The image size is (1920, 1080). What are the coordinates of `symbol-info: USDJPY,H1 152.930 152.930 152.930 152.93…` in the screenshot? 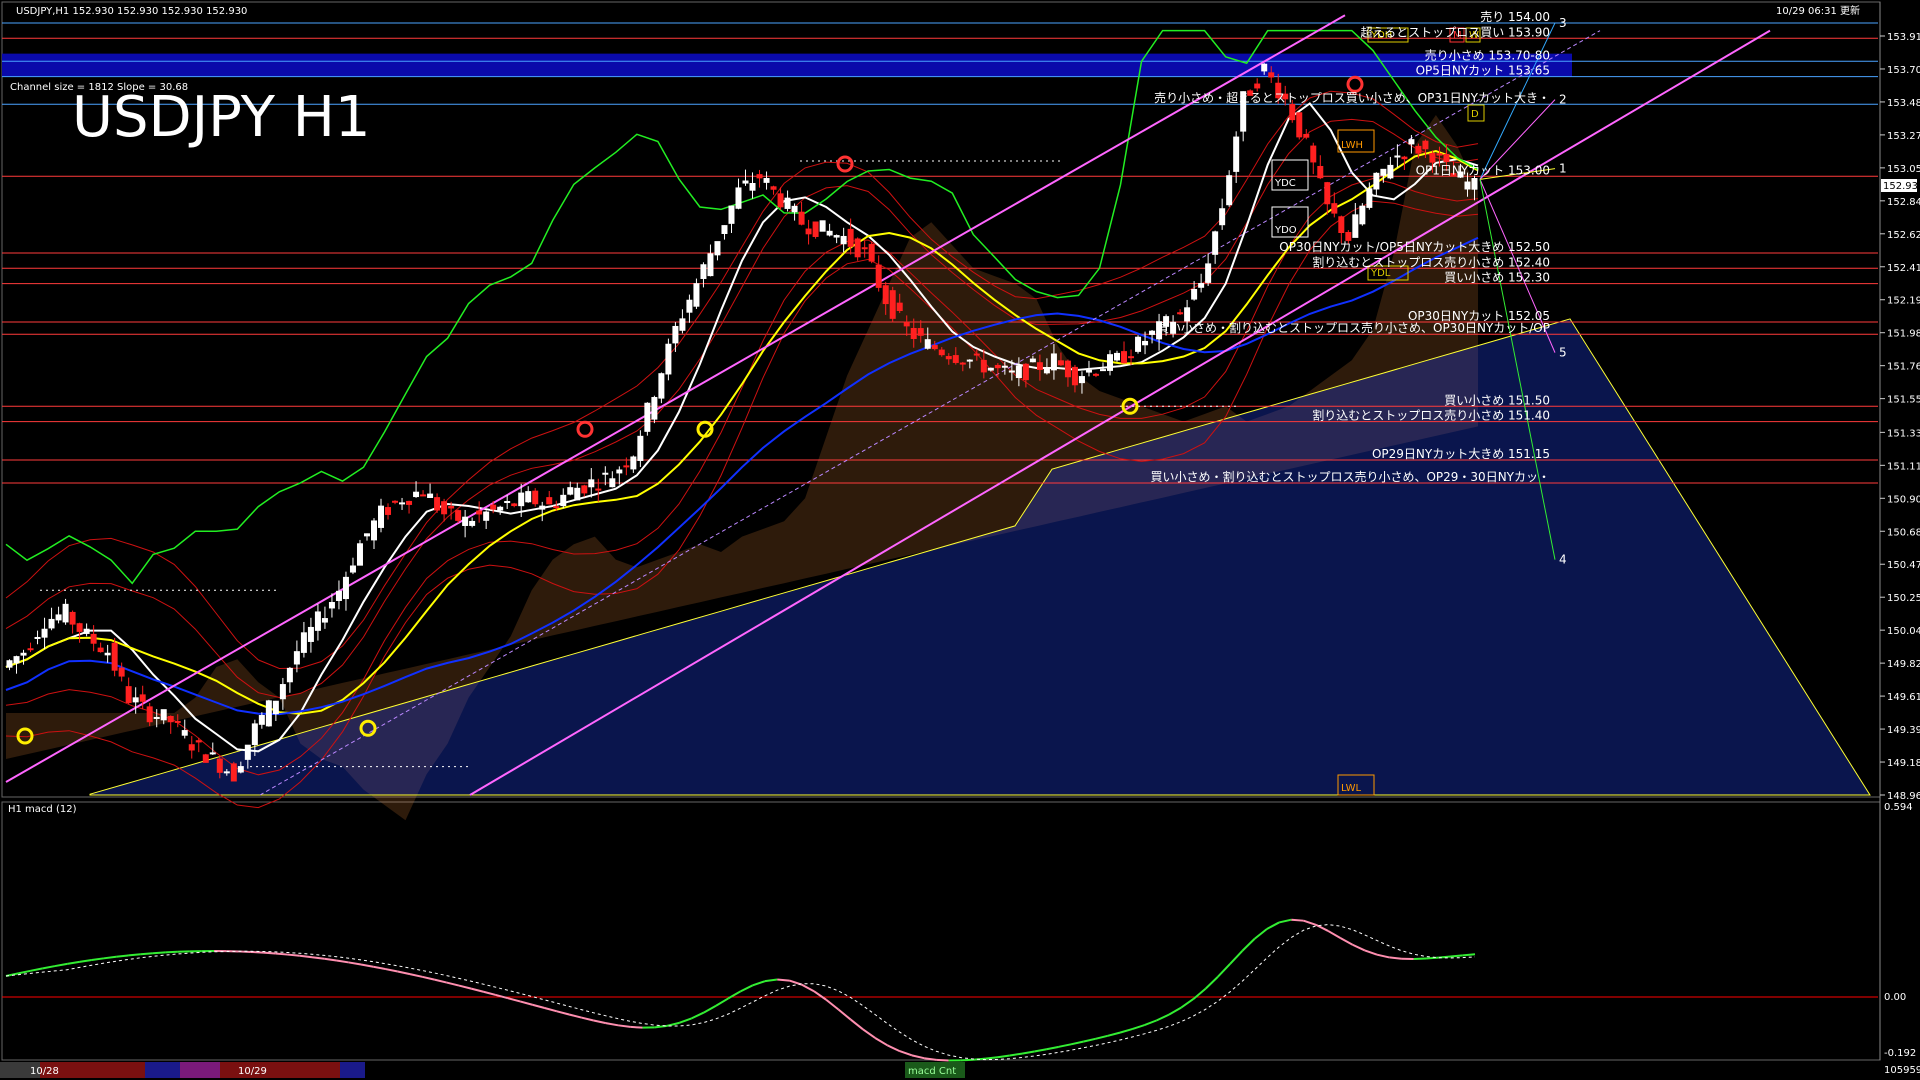 It's located at (131, 11).